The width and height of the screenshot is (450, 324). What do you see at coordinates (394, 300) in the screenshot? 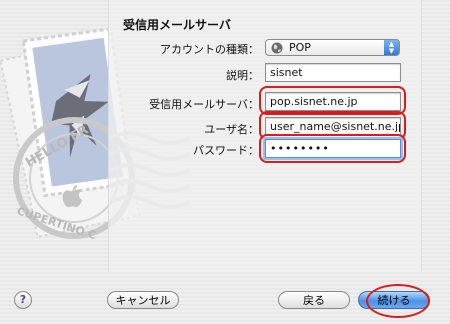
I see `continue-button: 続ける` at bounding box center [394, 300].